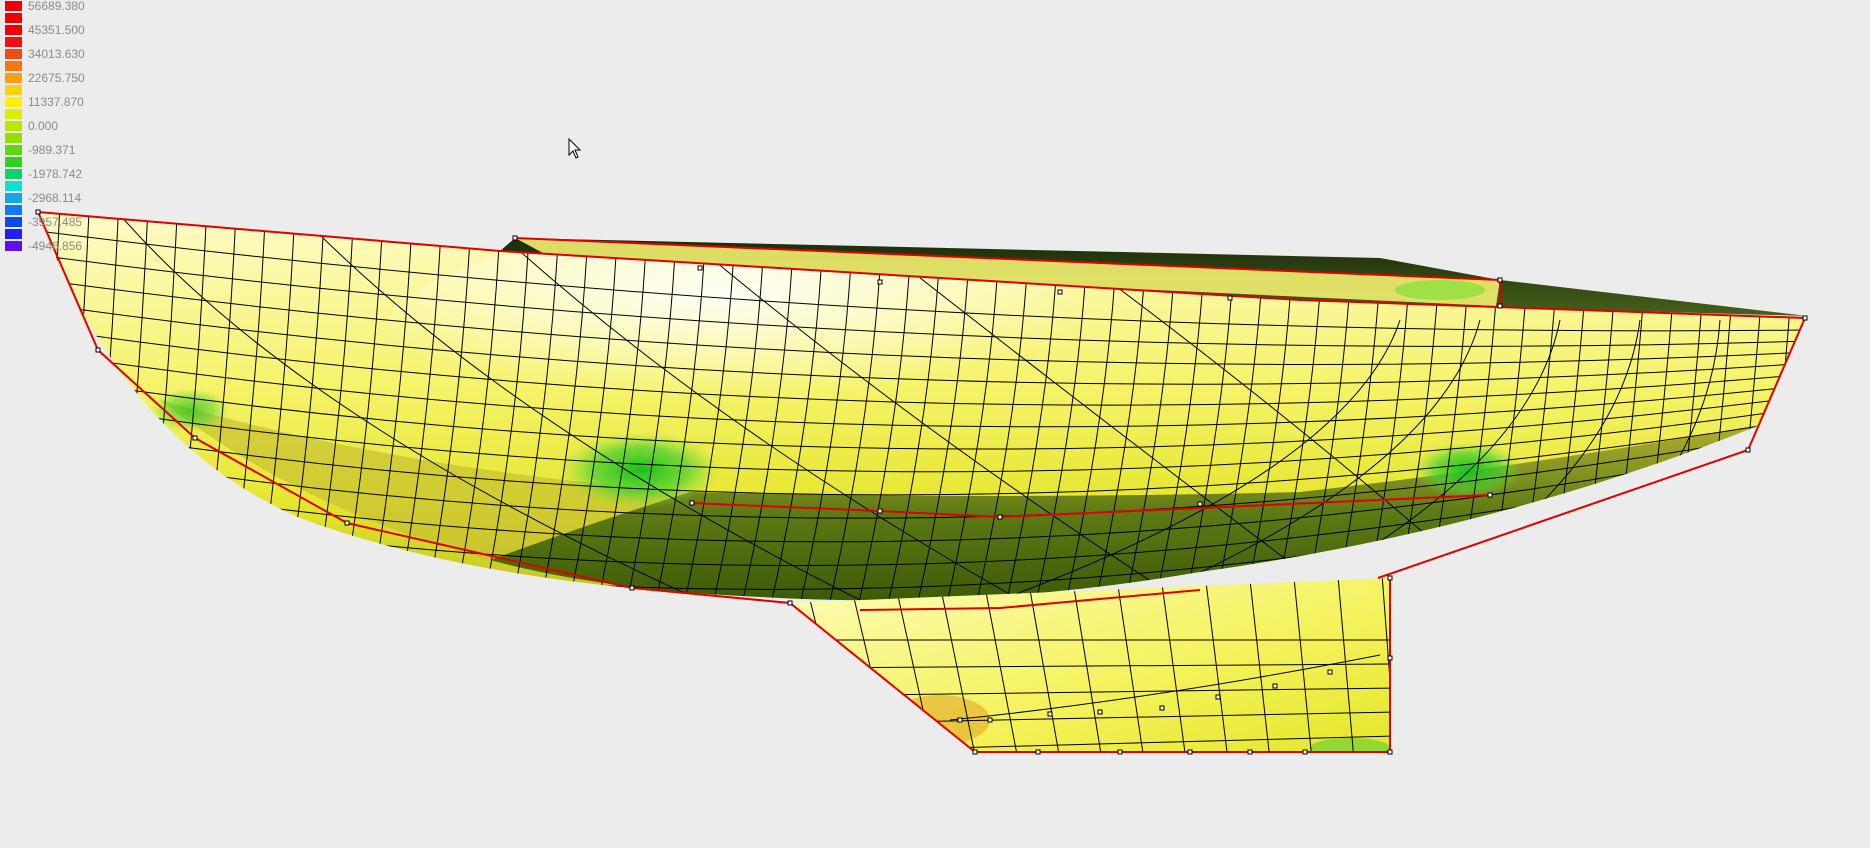 Image resolution: width=1870 pixels, height=848 pixels. Describe the element at coordinates (56, 102) in the screenshot. I see `legend-value-label: 11337.870` at that location.